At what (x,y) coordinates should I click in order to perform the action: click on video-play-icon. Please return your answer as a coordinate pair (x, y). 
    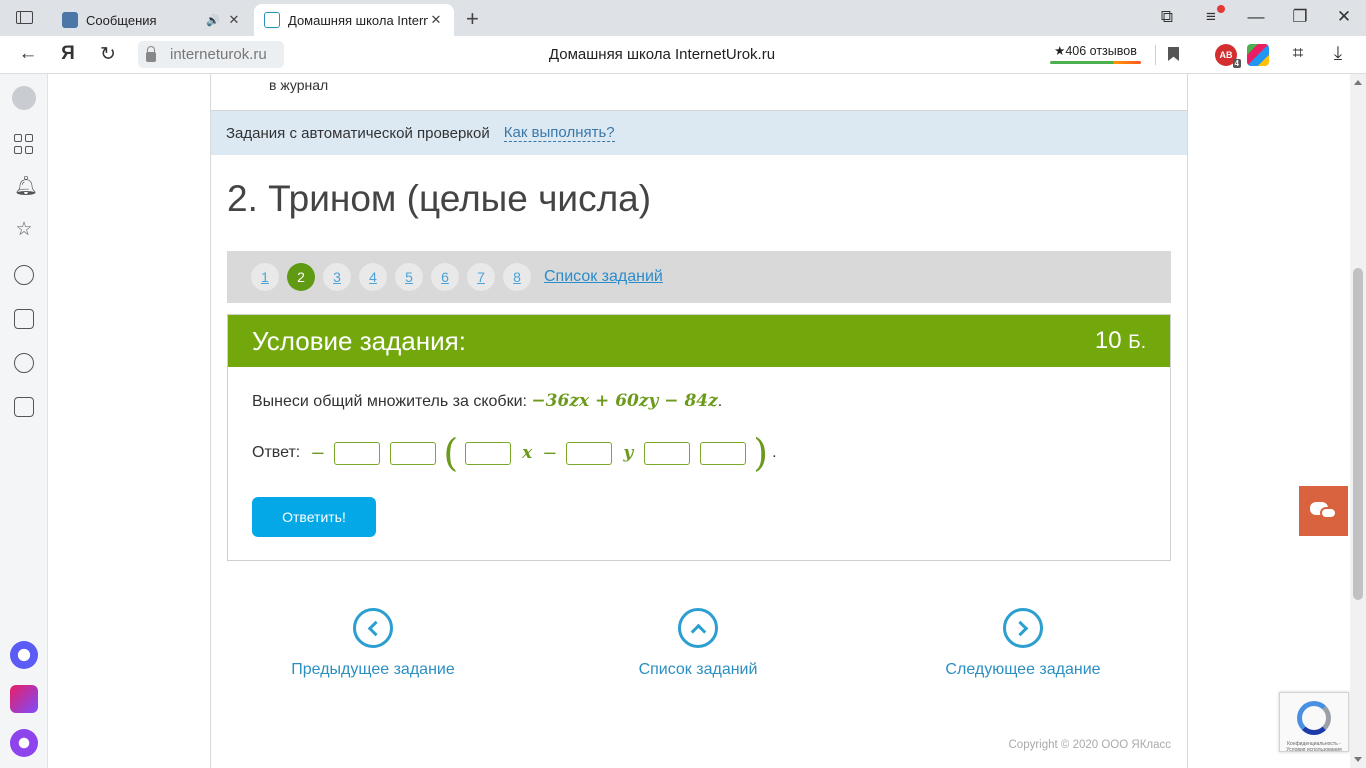
    Looking at the image, I should click on (24, 363).